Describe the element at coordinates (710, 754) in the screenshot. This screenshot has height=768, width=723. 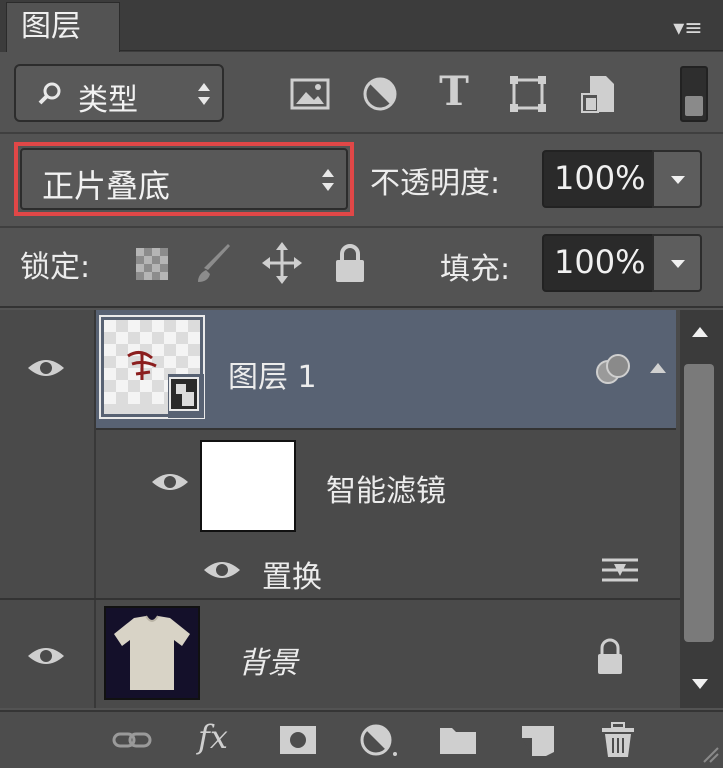
I see `resize-grip-icon` at that location.